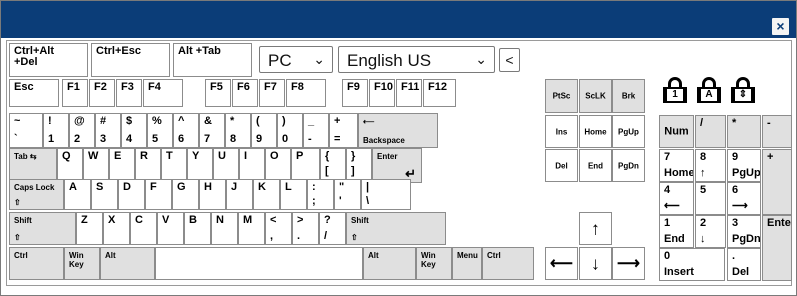 The width and height of the screenshot is (797, 296). What do you see at coordinates (676, 198) in the screenshot?
I see `key-n4: 4 ⟵` at bounding box center [676, 198].